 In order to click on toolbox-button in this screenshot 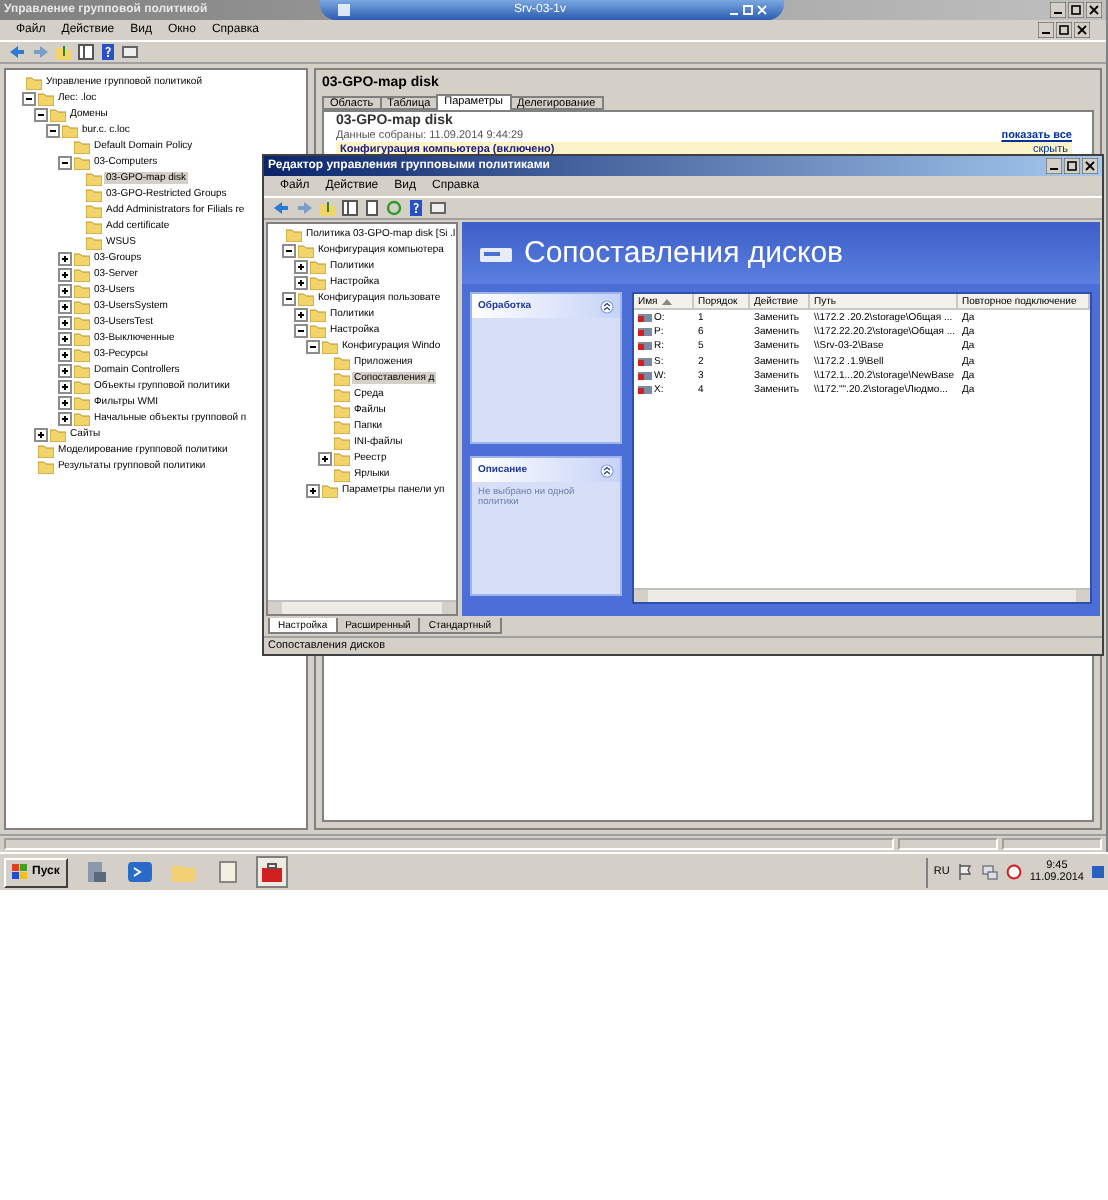, I will do `click(271, 872)`.